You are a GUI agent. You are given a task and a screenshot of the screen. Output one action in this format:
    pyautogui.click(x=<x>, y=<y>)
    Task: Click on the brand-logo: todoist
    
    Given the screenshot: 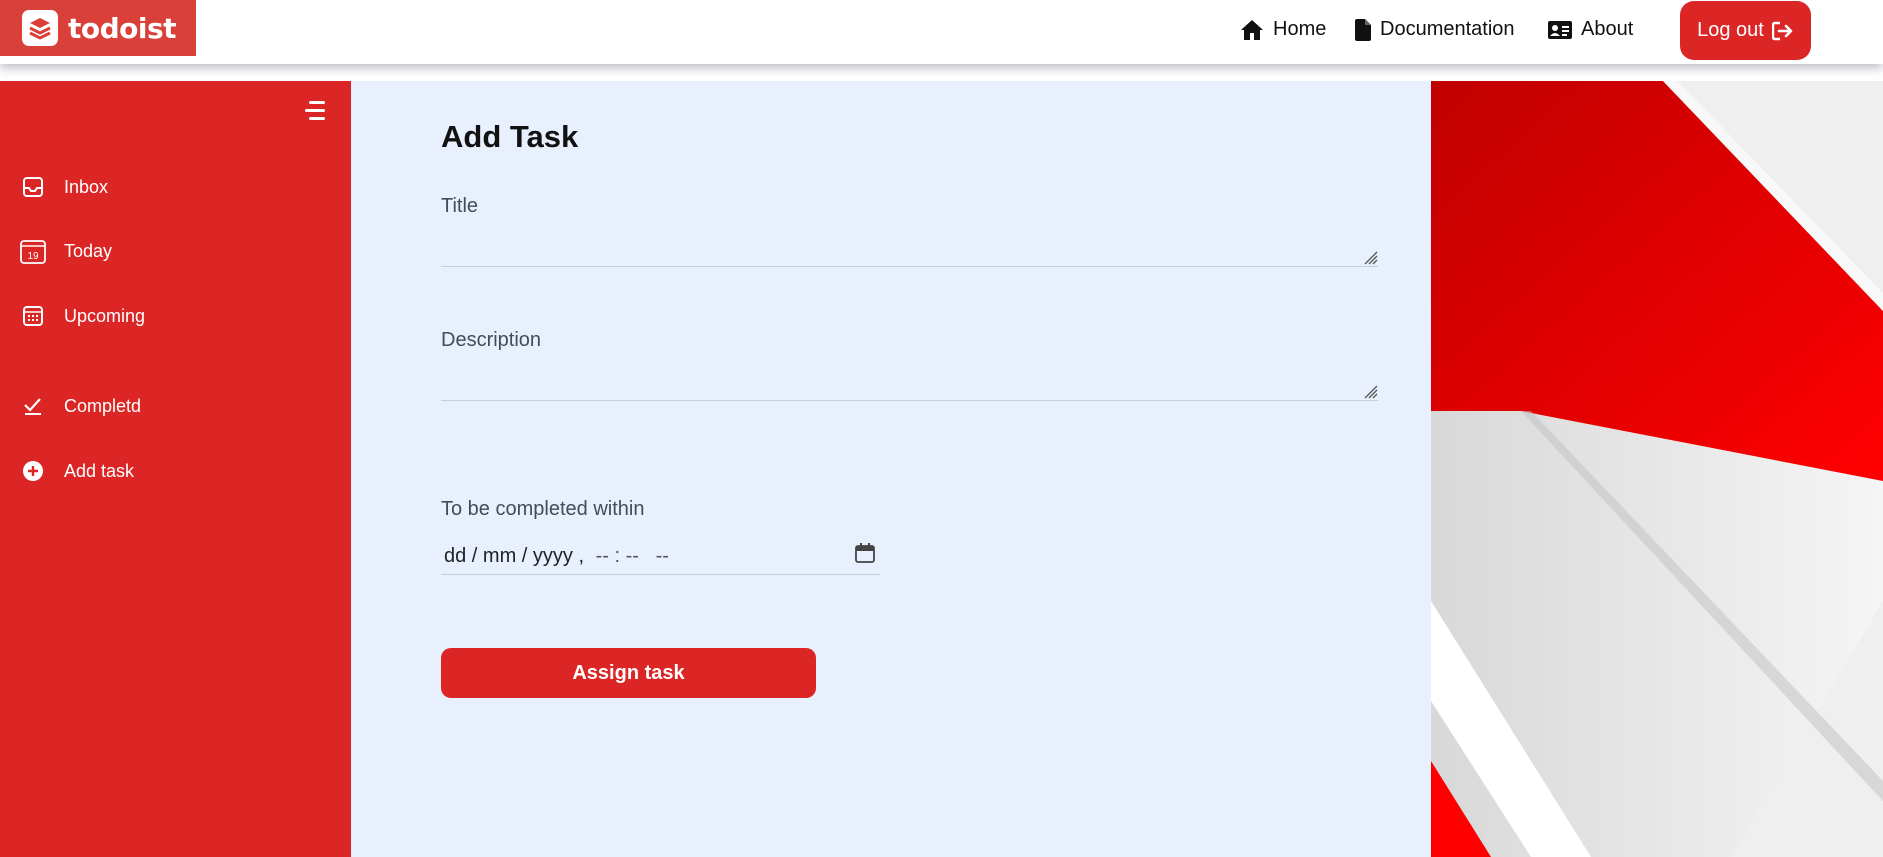 What is the action you would take?
    pyautogui.click(x=98, y=28)
    